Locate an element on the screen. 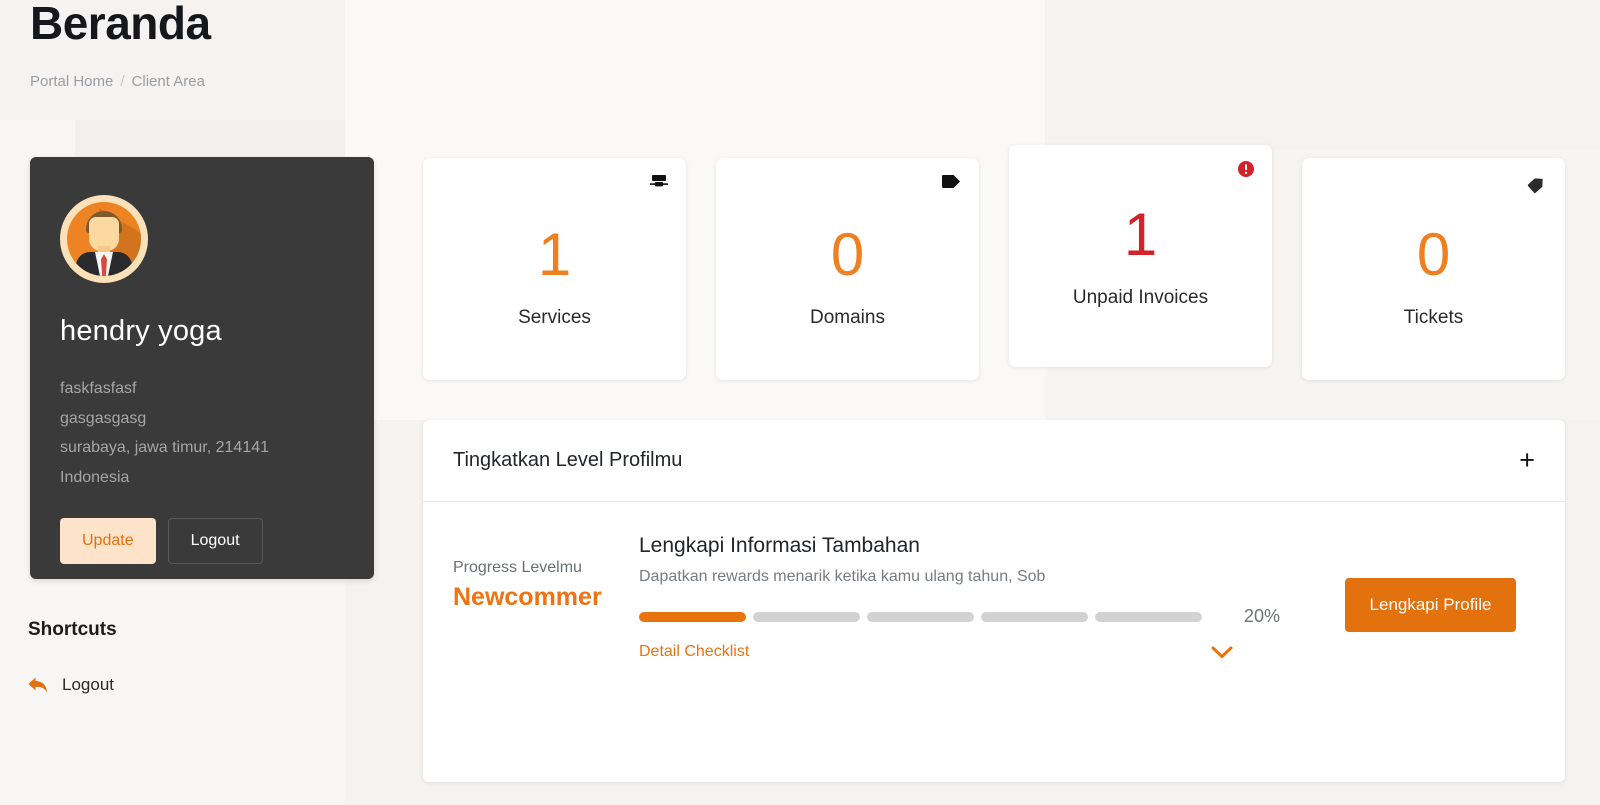  plus-icon: + is located at coordinates (1527, 460).